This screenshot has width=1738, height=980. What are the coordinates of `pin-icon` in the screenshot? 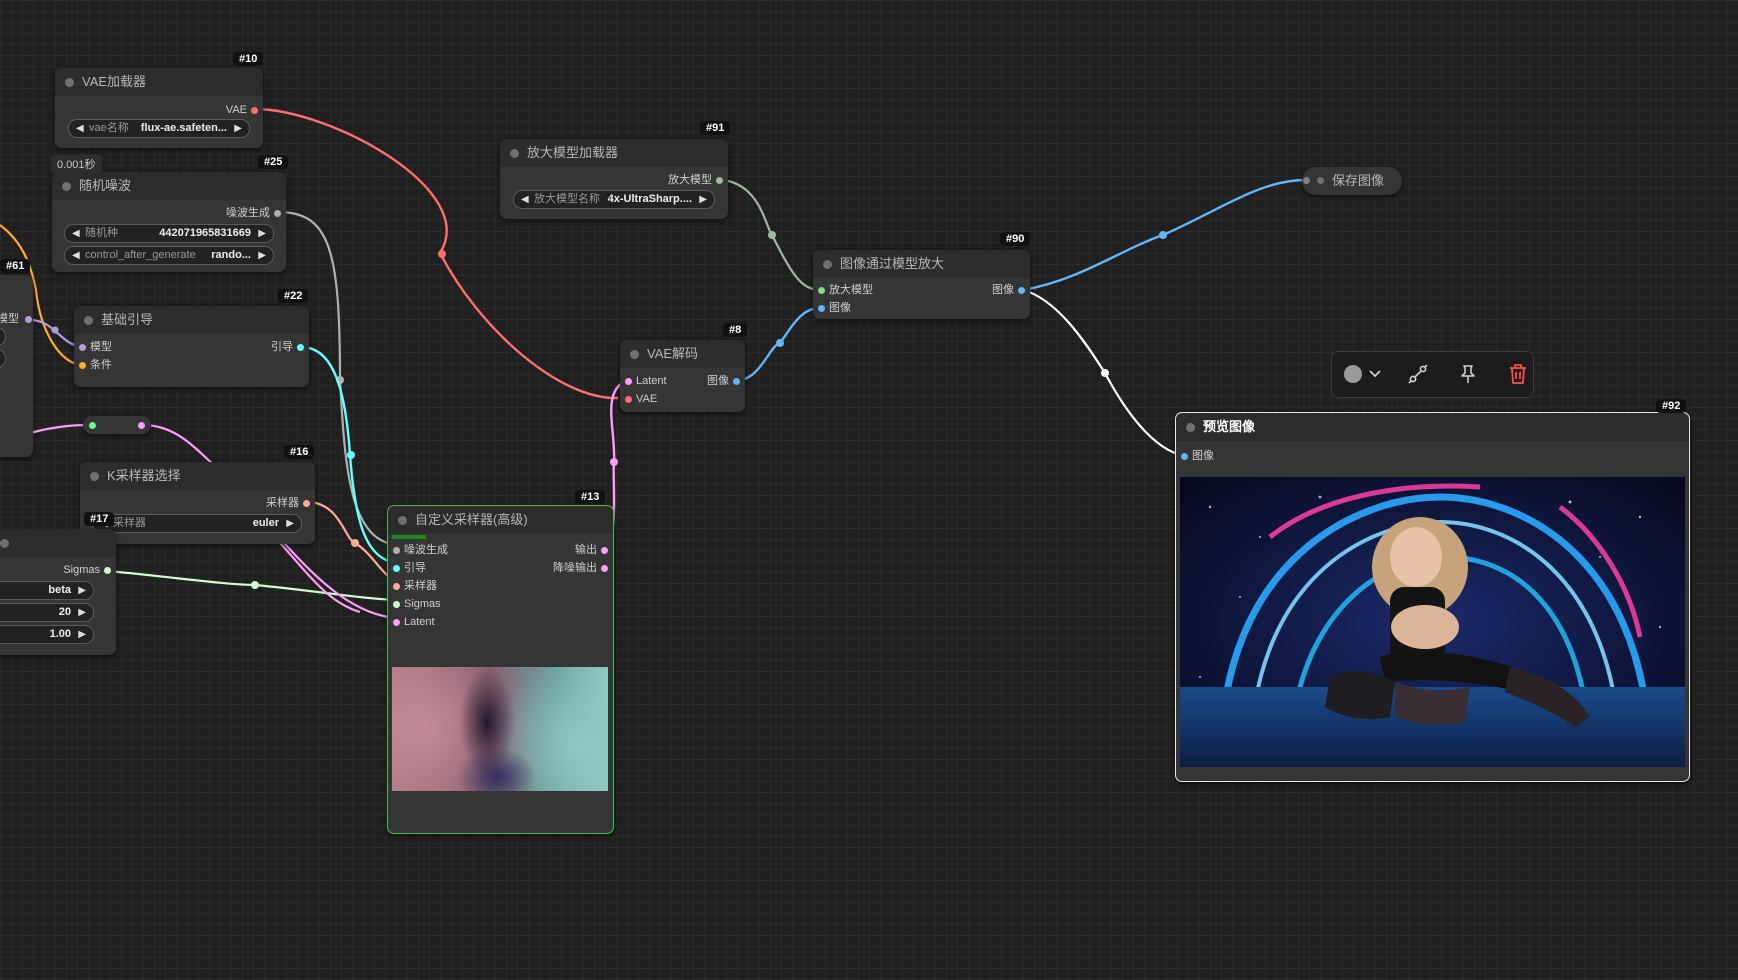 It's located at (1468, 374).